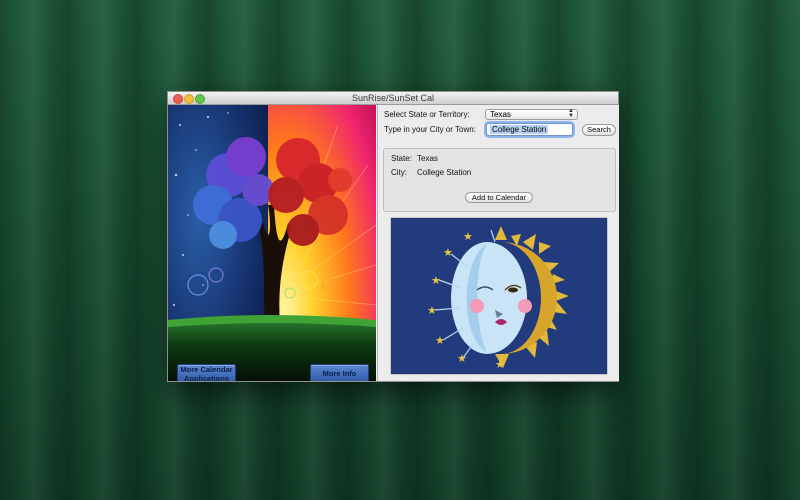 The image size is (800, 500). Describe the element at coordinates (430, 129) in the screenshot. I see `city-input-label: Type in your City or Town:` at that location.